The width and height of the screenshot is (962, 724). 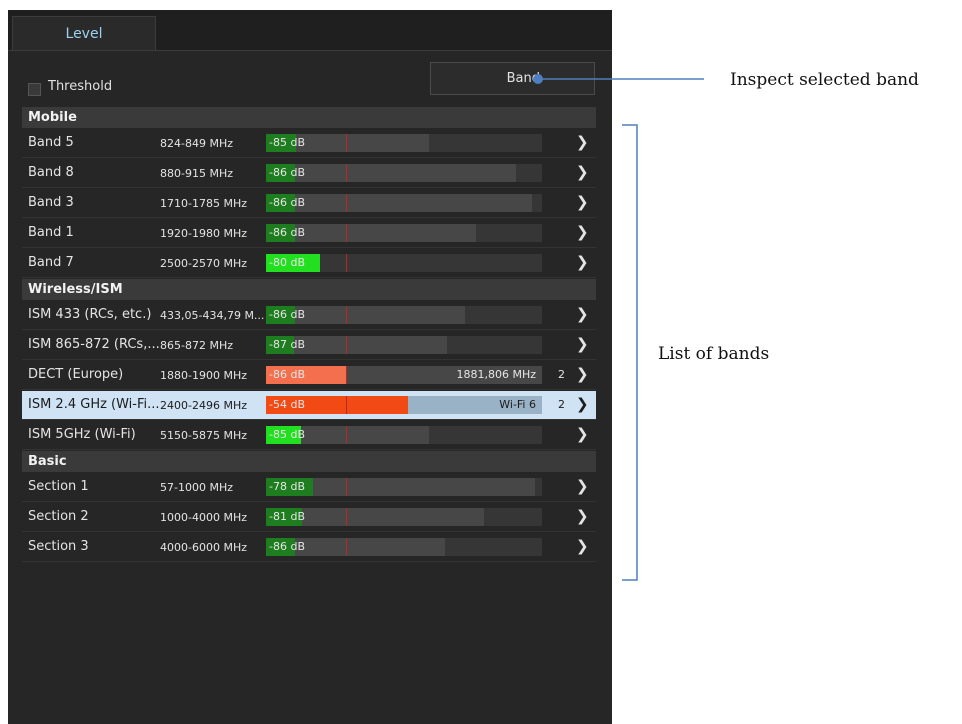 What do you see at coordinates (824, 80) in the screenshot?
I see `inspect-selected-band-annotation: Inspect selected band` at bounding box center [824, 80].